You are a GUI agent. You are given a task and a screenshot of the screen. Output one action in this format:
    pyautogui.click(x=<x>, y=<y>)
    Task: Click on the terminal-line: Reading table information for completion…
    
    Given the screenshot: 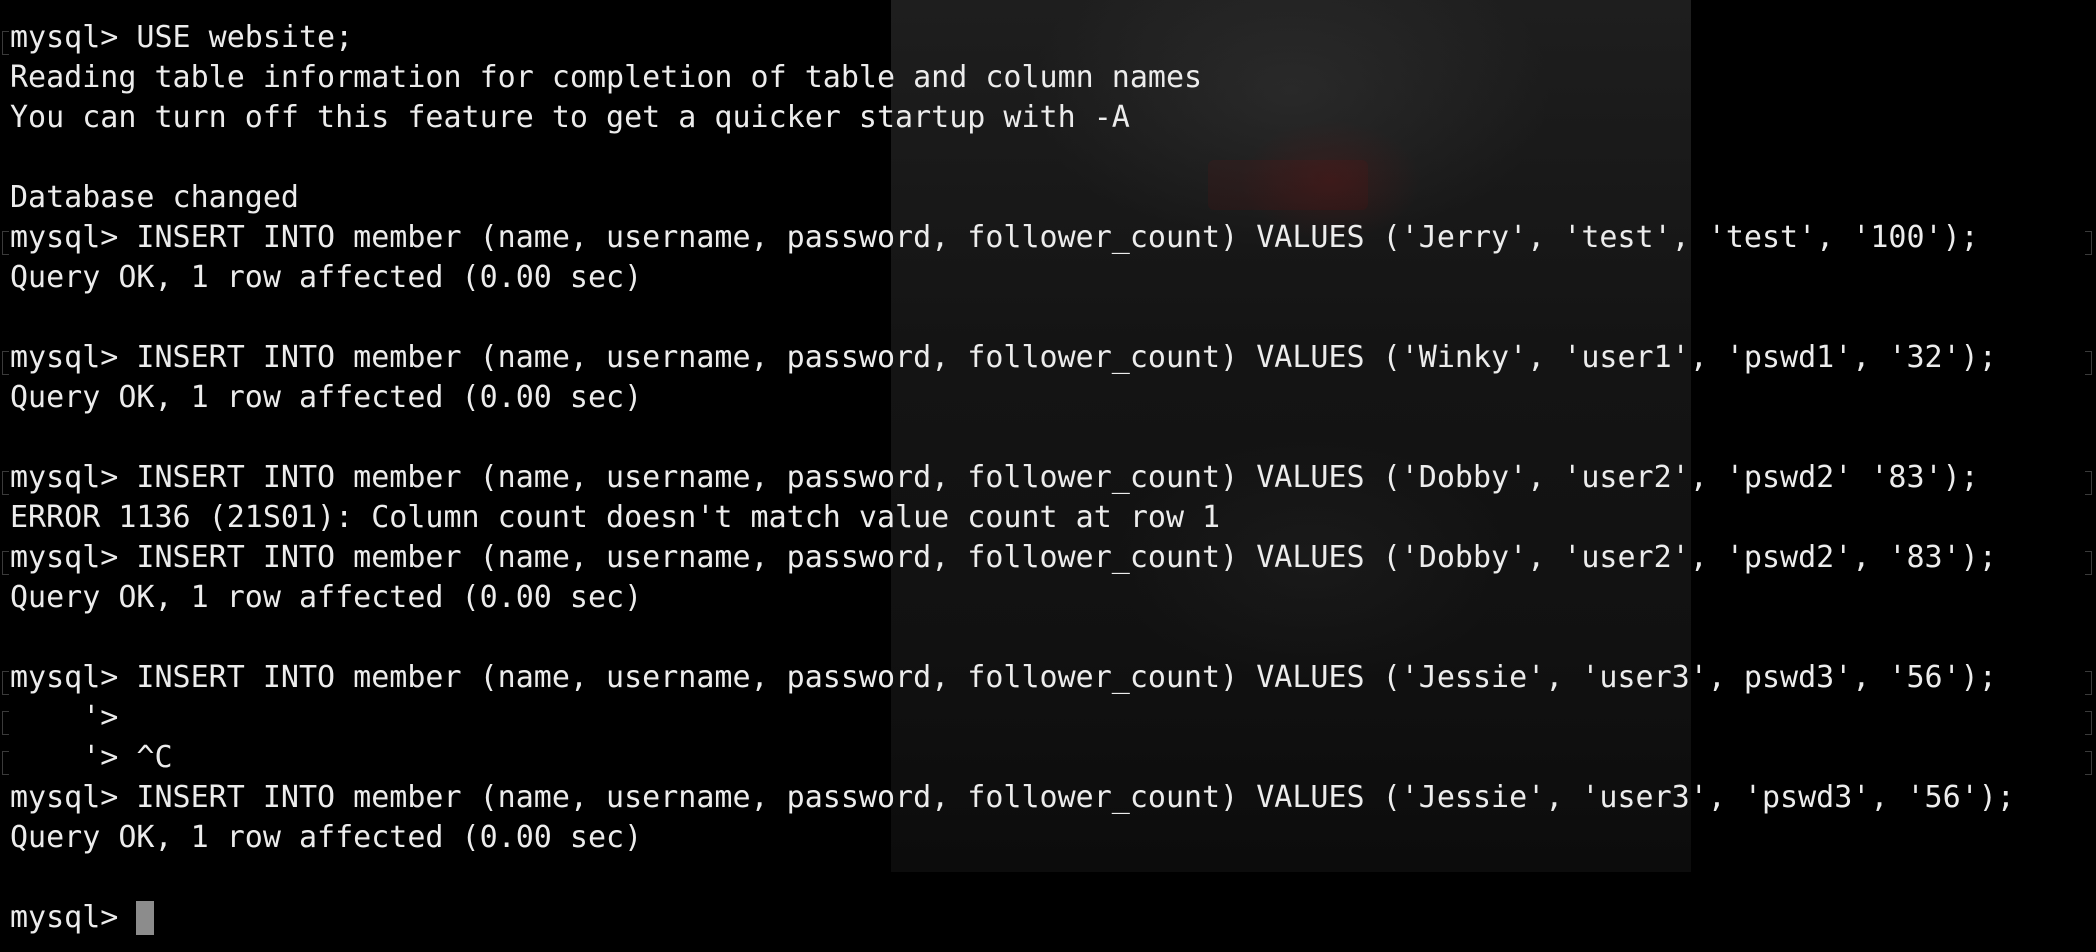 What is the action you would take?
    pyautogui.click(x=606, y=77)
    